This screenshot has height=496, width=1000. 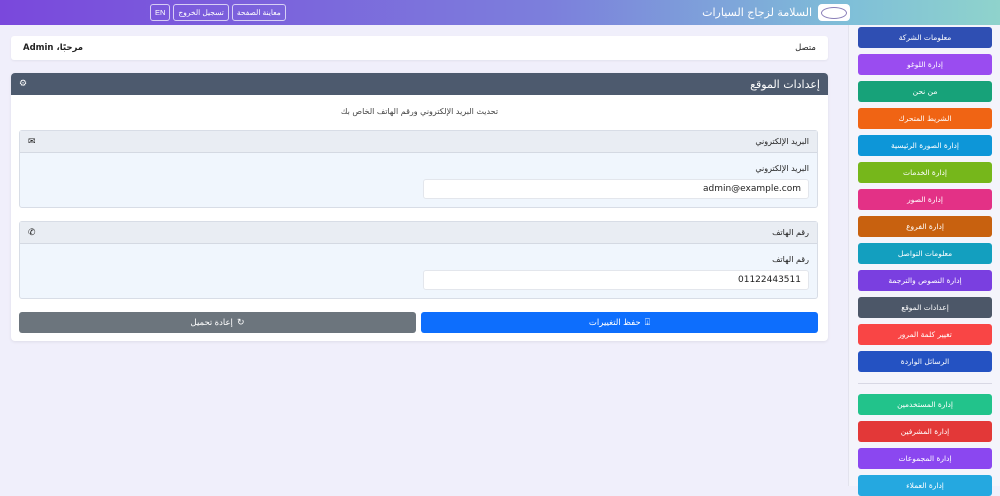 What do you see at coordinates (240, 322) in the screenshot?
I see `refresh-icon: ↻` at bounding box center [240, 322].